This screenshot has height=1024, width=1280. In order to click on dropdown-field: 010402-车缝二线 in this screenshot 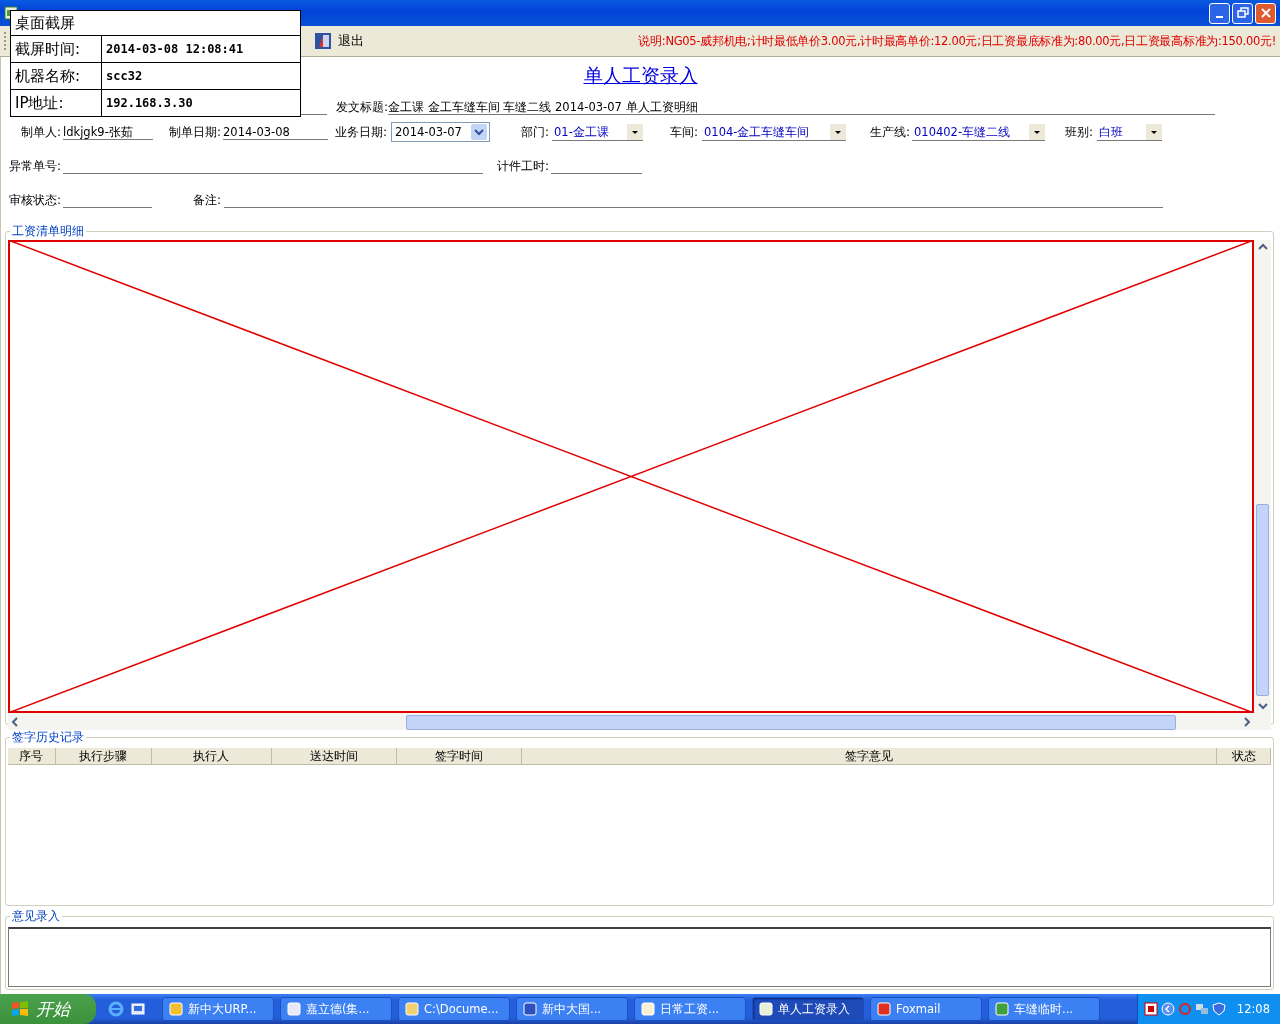, I will do `click(978, 132)`.